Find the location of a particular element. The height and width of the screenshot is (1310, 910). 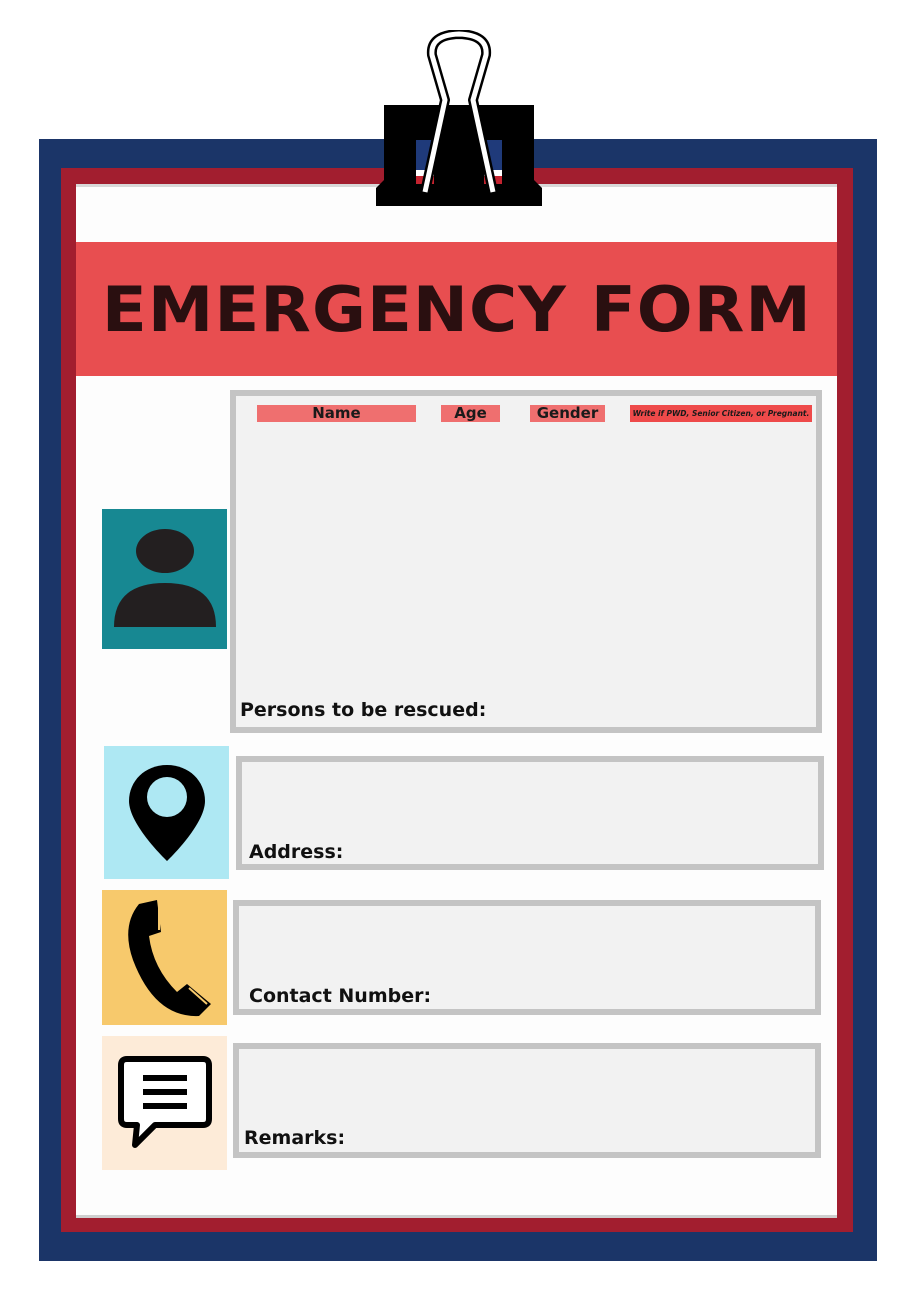

location-tile is located at coordinates (166, 812).